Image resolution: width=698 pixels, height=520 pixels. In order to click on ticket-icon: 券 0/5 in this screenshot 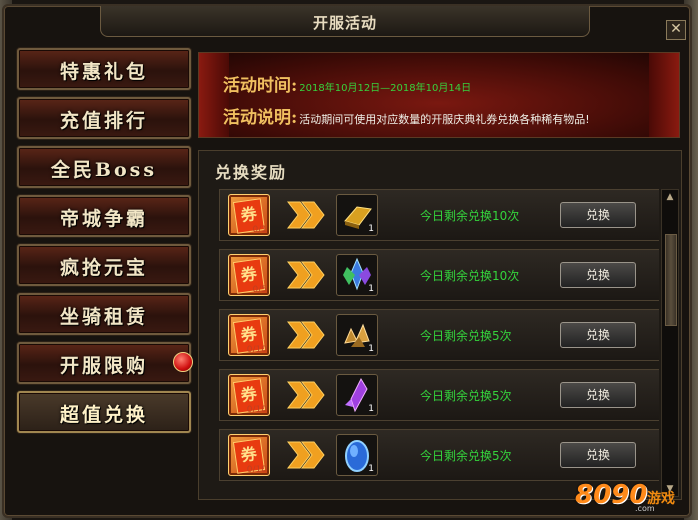, I will do `click(249, 275)`.